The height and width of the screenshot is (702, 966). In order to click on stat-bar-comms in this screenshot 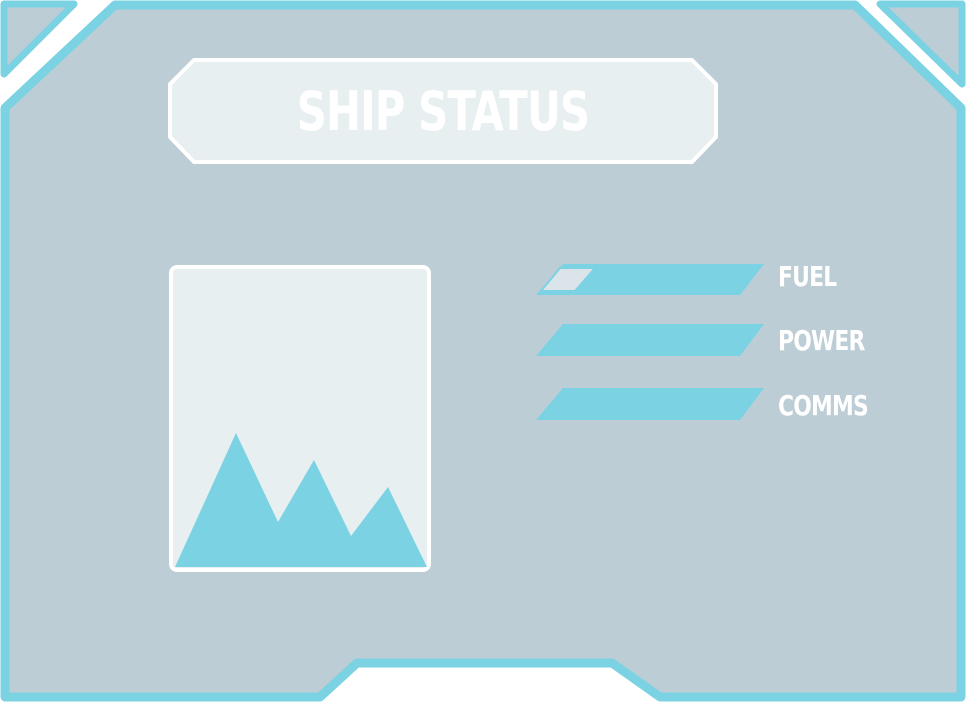, I will do `click(650, 404)`.